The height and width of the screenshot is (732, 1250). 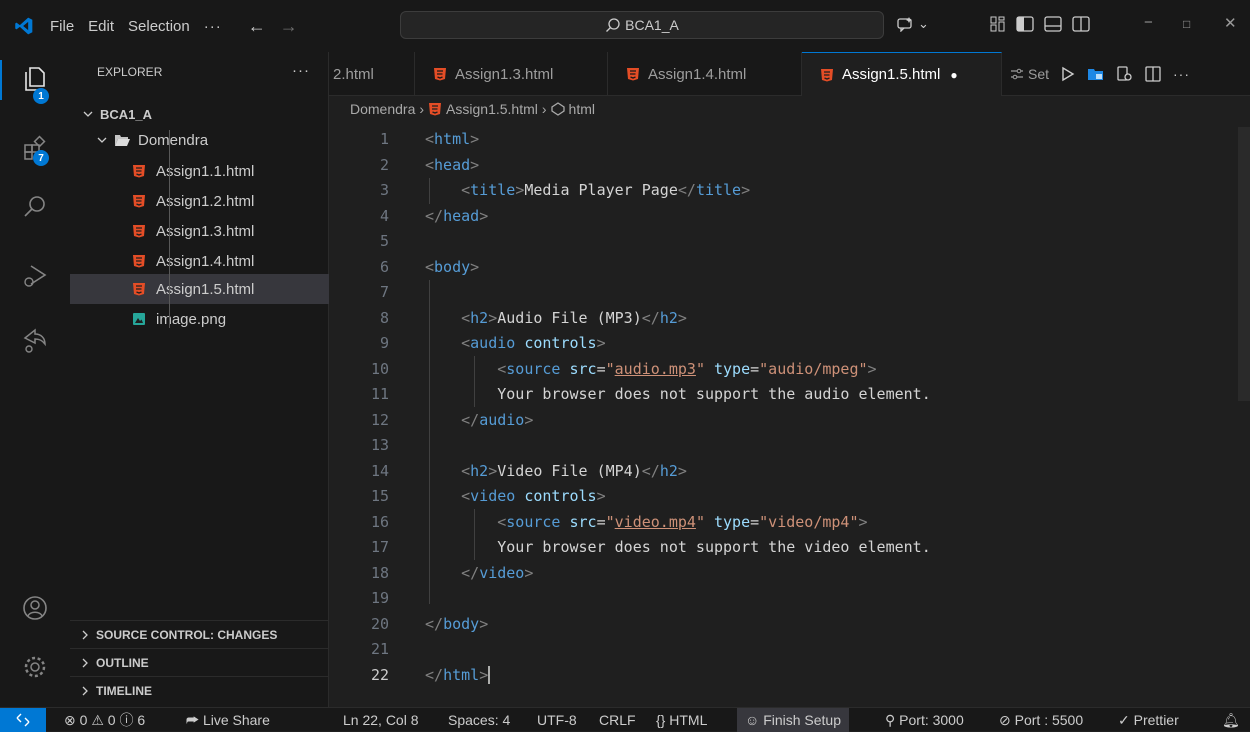 What do you see at coordinates (384, 343) in the screenshot?
I see `line-number: 9` at bounding box center [384, 343].